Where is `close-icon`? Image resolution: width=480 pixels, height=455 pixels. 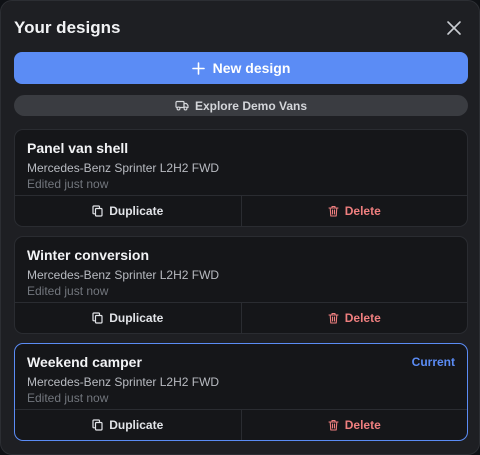
close-icon is located at coordinates (454, 28).